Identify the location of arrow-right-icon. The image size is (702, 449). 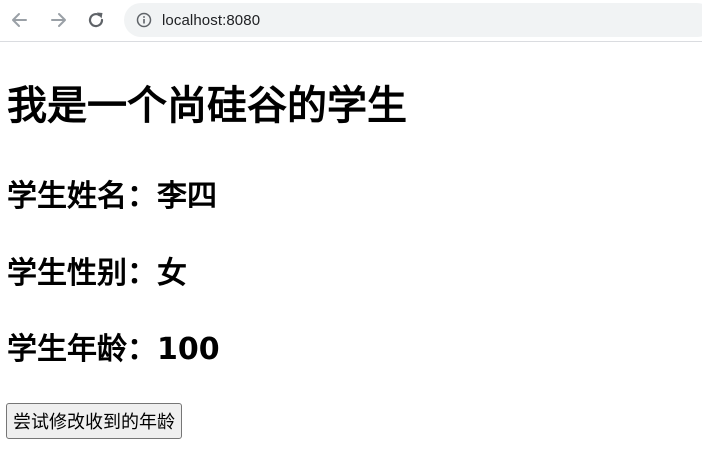
(58, 20).